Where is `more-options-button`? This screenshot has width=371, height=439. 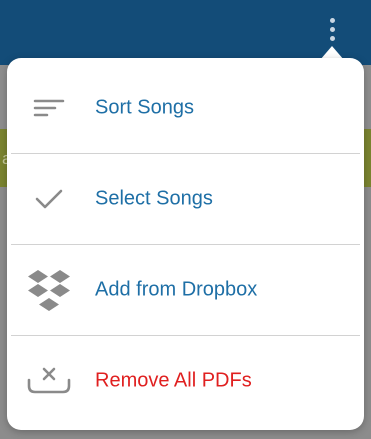
more-options-button is located at coordinates (332, 29).